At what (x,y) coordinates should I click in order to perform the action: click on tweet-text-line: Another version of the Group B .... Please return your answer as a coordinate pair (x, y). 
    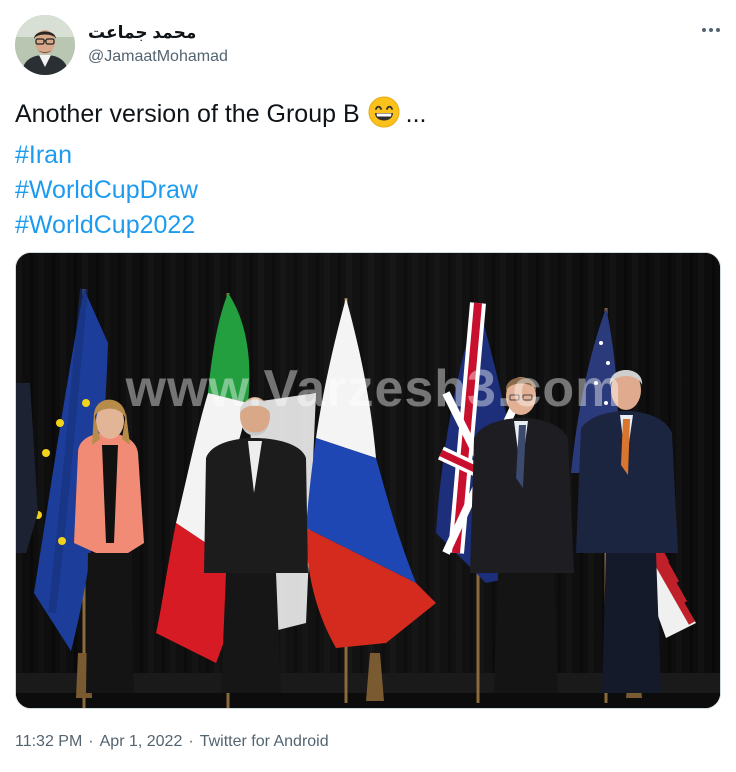
    Looking at the image, I should click on (365, 117).